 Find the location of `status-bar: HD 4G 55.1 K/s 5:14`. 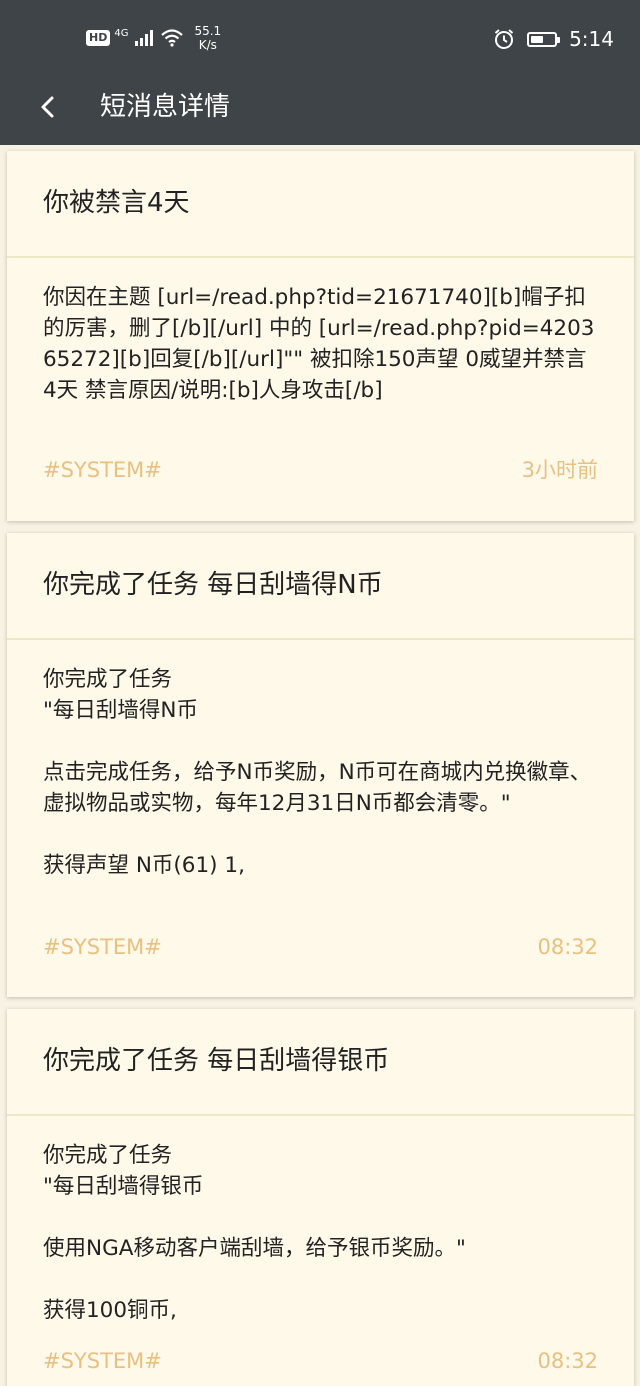

status-bar: HD 4G 55.1 K/s 5:14 is located at coordinates (320, 37).